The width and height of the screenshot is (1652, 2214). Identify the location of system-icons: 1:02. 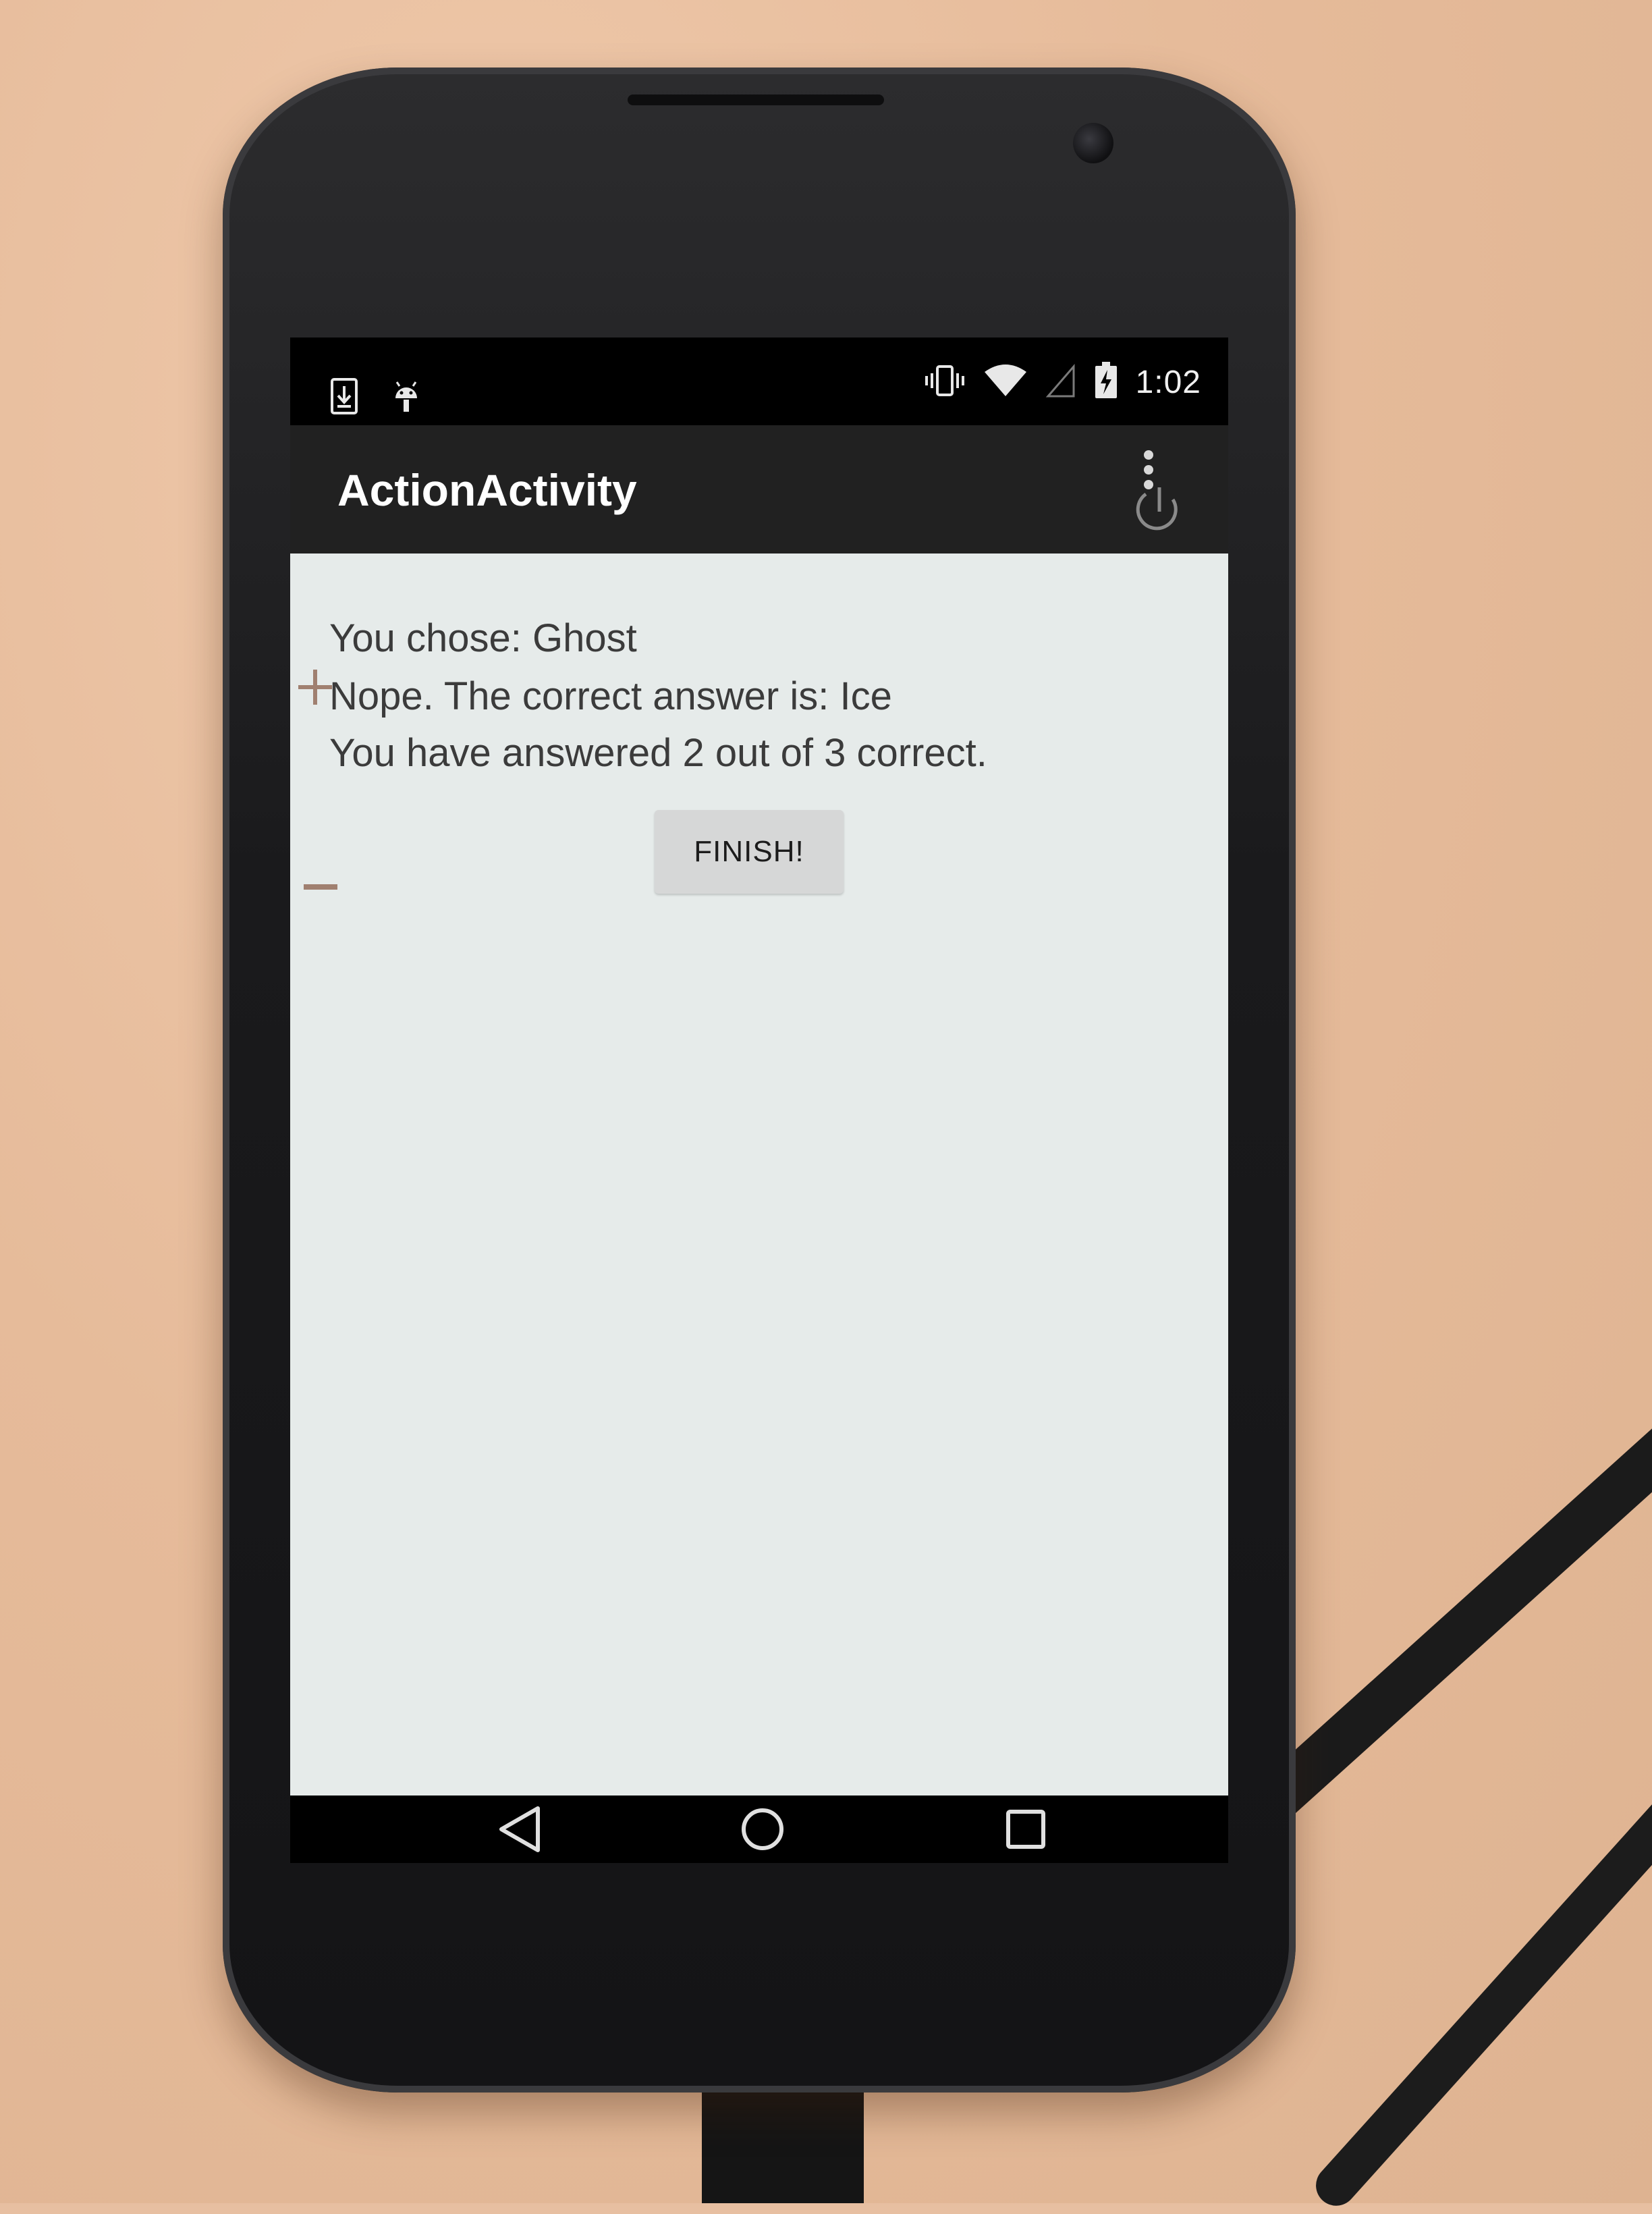
(1062, 382).